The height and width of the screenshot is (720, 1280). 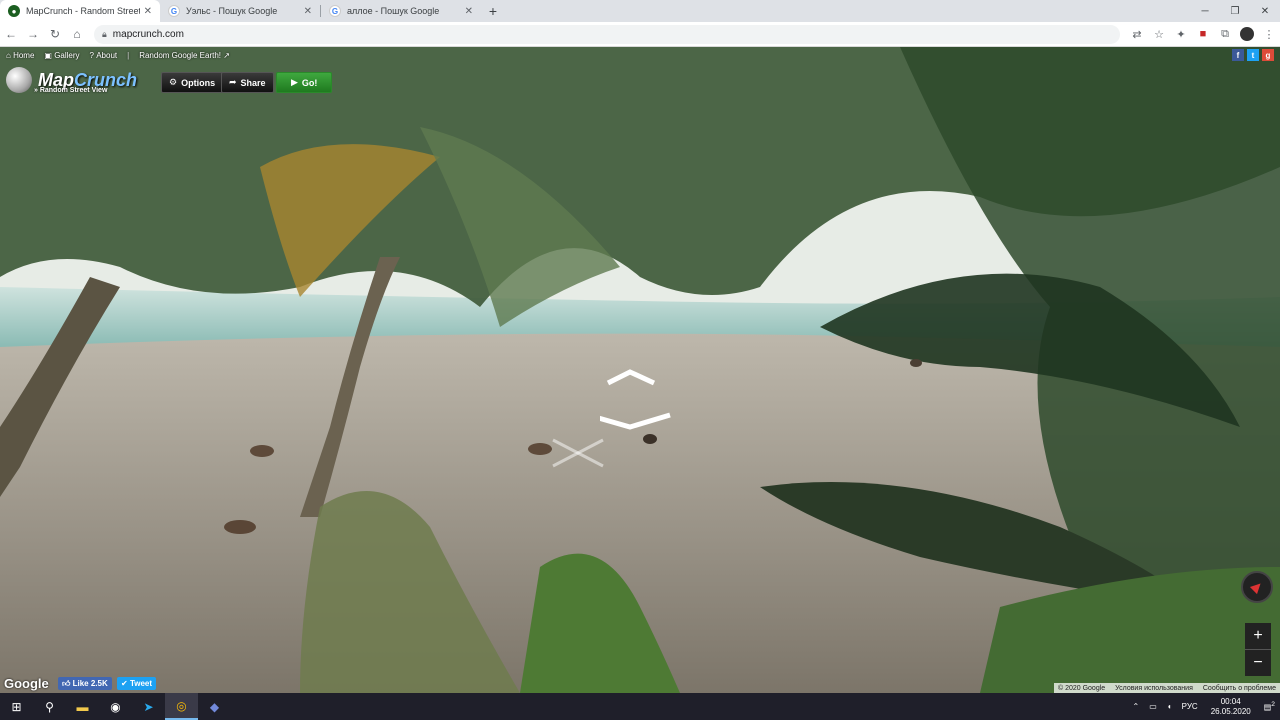 I want to click on window-close-icon: ✕, so click(x=1265, y=11).